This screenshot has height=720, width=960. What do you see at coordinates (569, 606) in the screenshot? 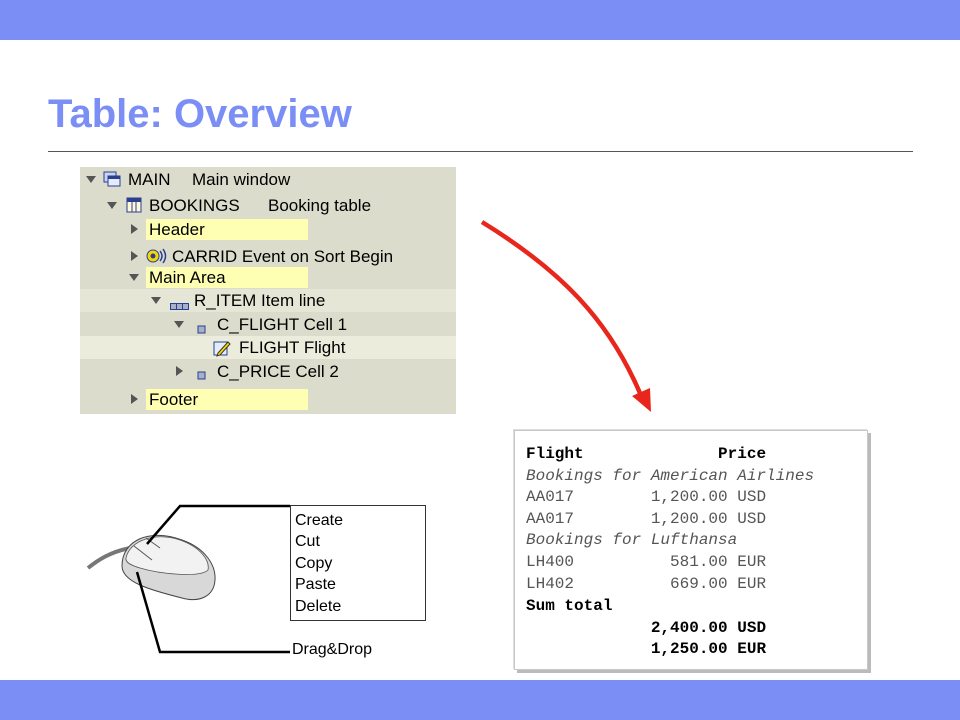
I see `report-sum-label: Sum total` at bounding box center [569, 606].